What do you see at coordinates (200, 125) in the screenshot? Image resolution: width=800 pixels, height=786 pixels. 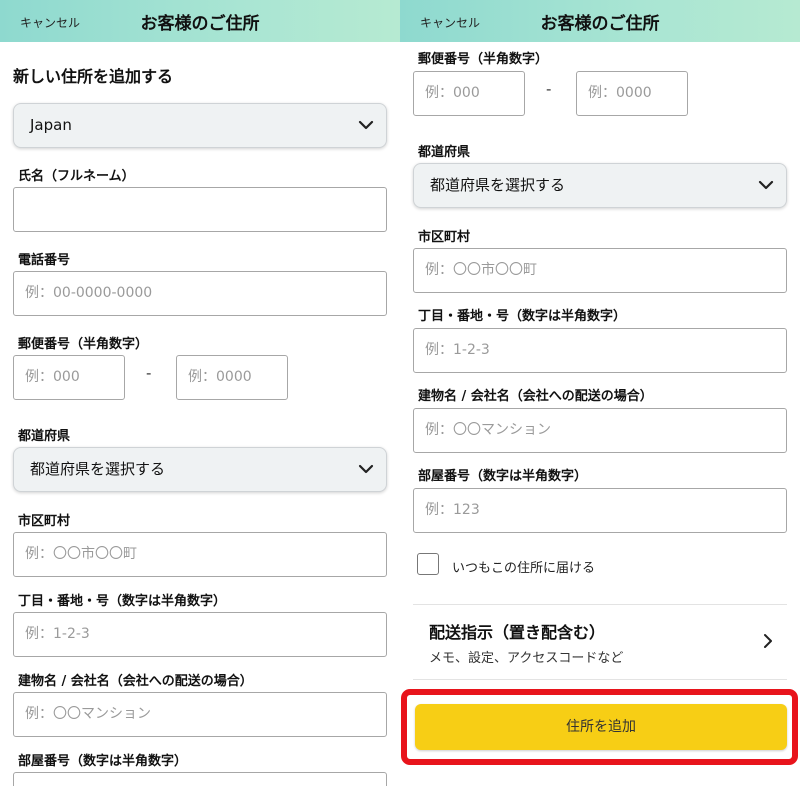 I see `country-select: Japan` at bounding box center [200, 125].